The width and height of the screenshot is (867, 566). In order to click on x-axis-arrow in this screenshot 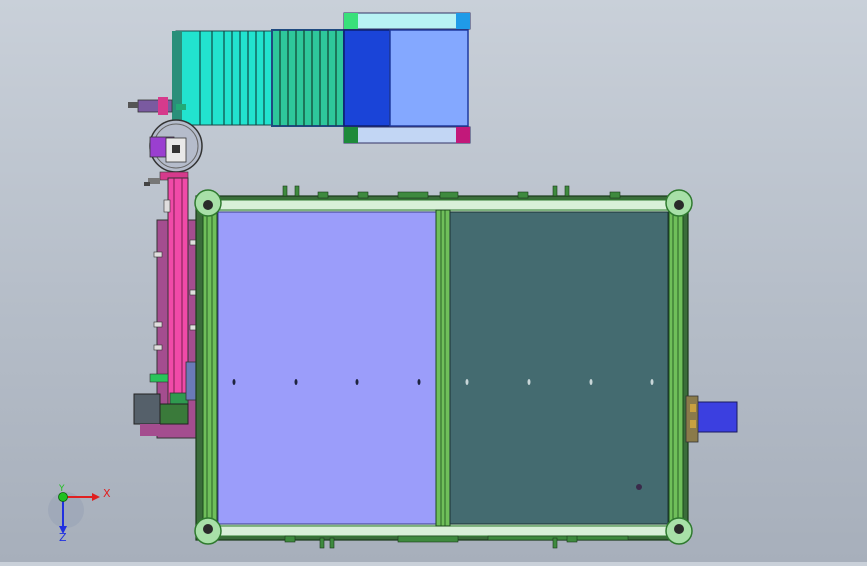, I will do `click(96, 497)`.